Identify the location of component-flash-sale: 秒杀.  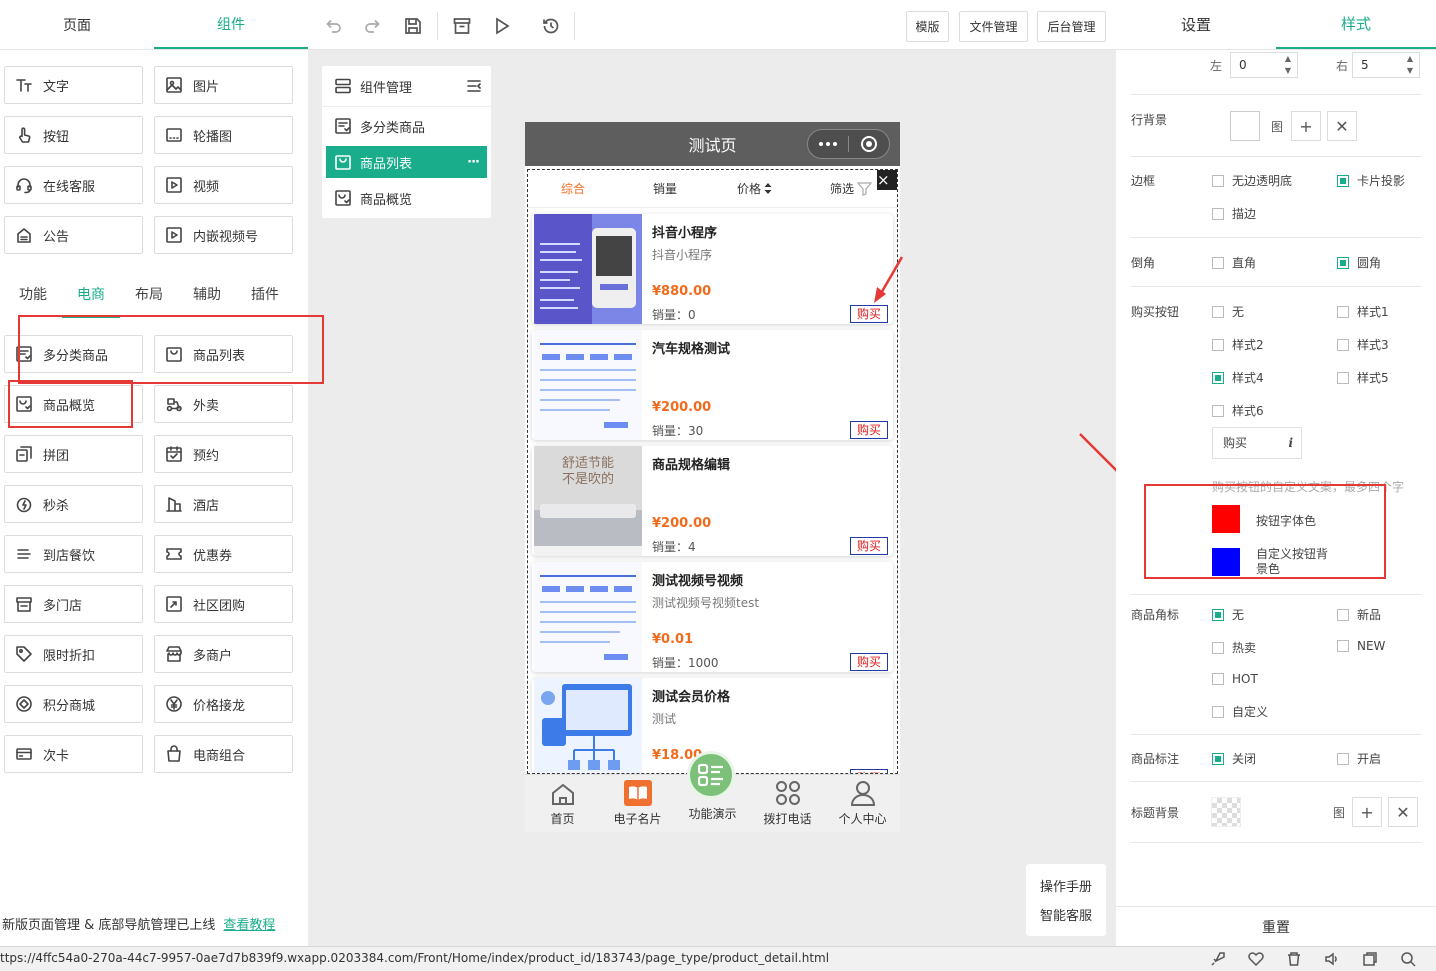
(73, 504).